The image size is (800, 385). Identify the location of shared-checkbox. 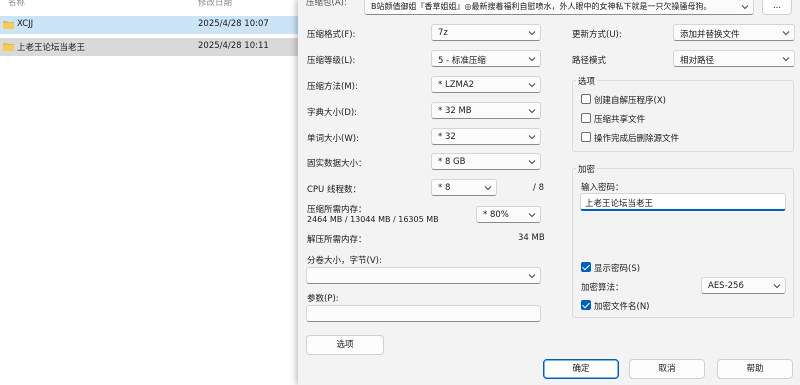
(586, 118).